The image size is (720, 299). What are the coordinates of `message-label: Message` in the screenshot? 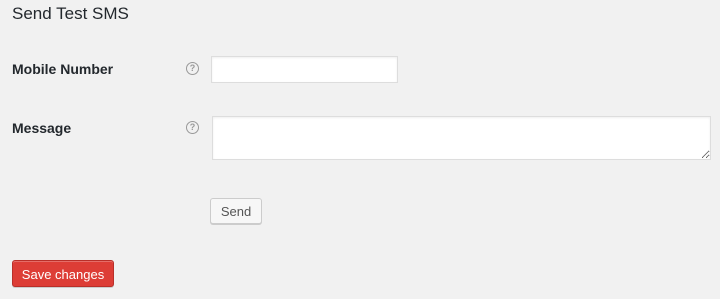 It's located at (42, 128).